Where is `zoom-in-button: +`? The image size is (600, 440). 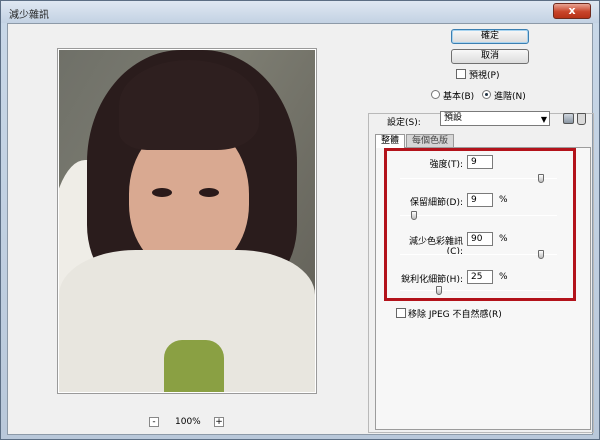
zoom-in-button: + is located at coordinates (219, 422).